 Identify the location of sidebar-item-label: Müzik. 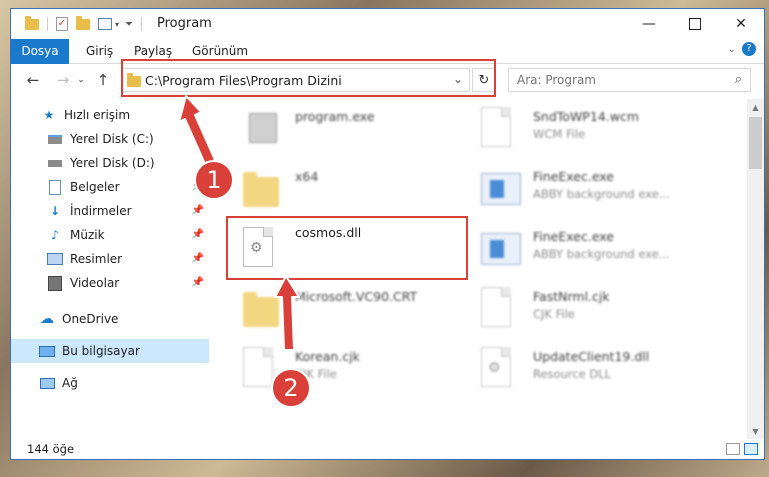
(87, 235).